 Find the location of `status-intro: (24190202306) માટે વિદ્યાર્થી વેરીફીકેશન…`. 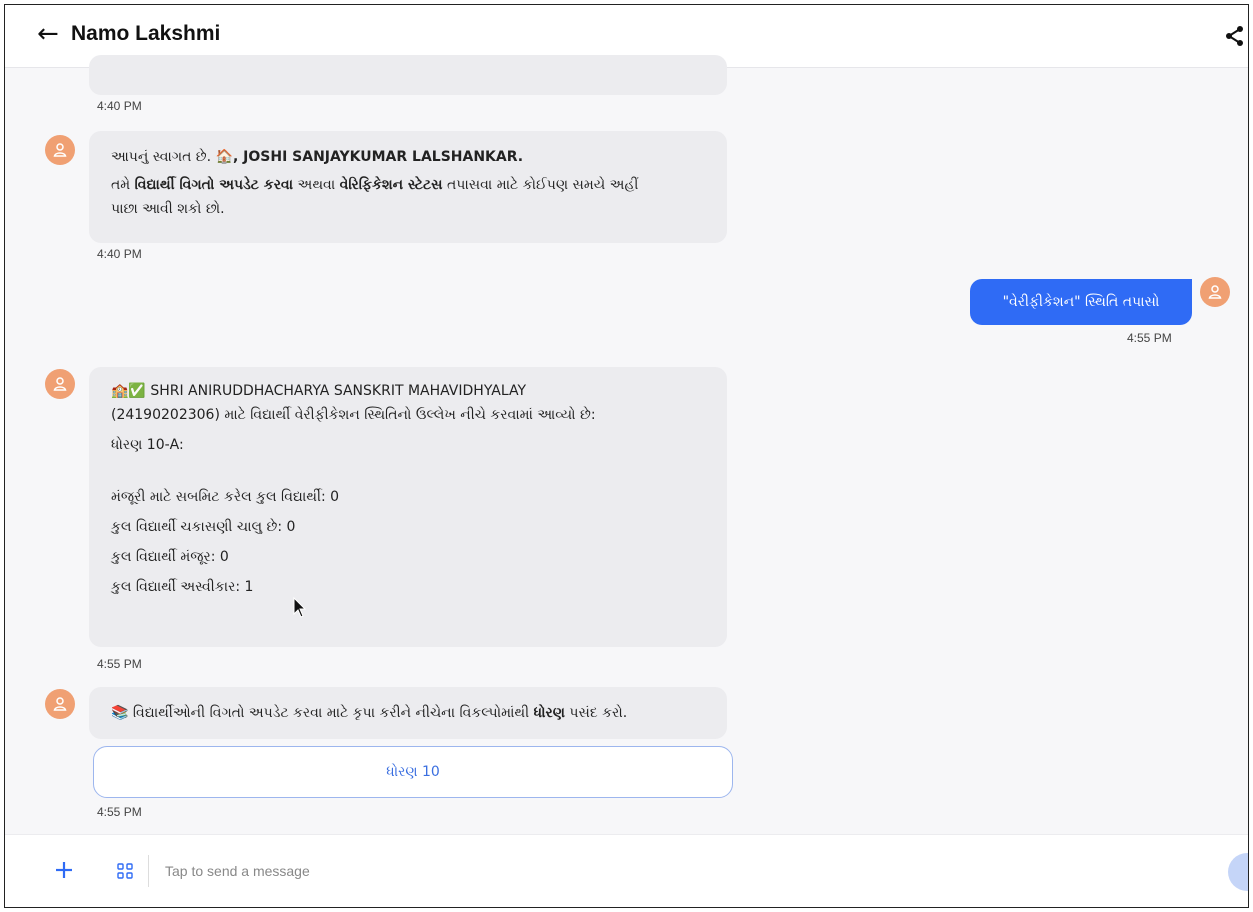

status-intro: (24190202306) માટે વિદ્યાર્થી વેરીફીકેશન… is located at coordinates (353, 415).